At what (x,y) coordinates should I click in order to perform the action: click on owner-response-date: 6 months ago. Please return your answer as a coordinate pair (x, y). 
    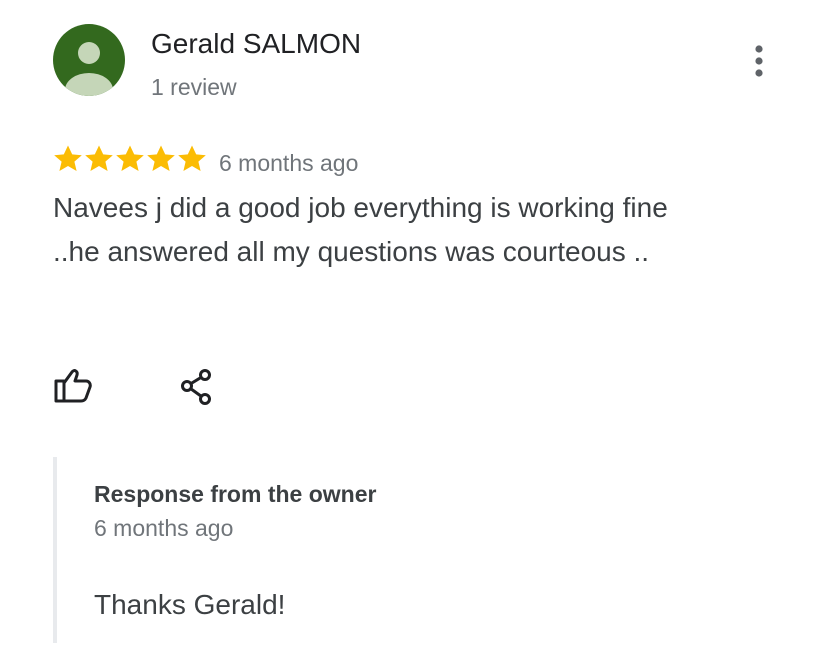
    Looking at the image, I should click on (164, 528).